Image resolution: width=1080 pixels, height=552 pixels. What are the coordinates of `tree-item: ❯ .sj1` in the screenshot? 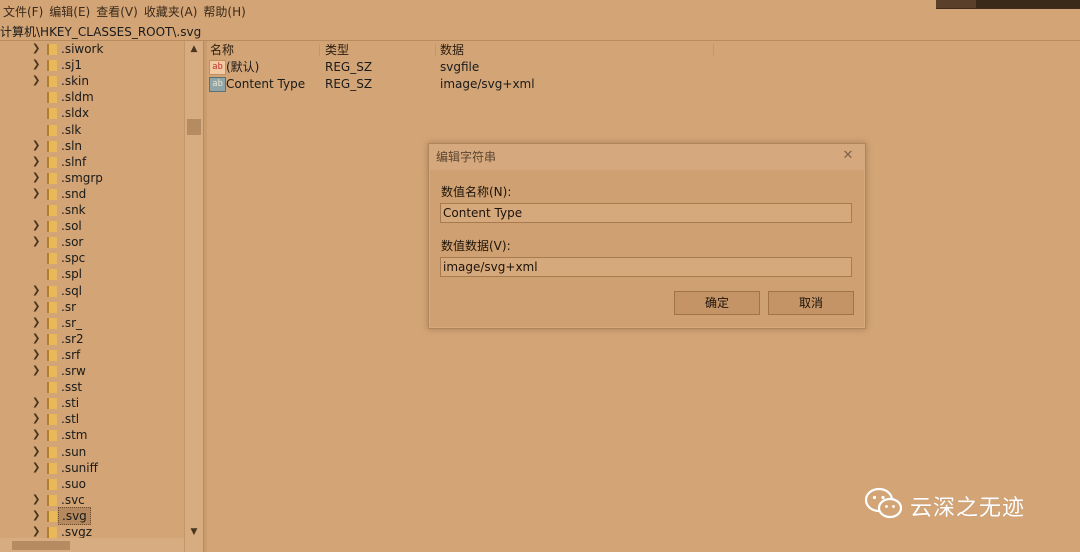 It's located at (92, 65).